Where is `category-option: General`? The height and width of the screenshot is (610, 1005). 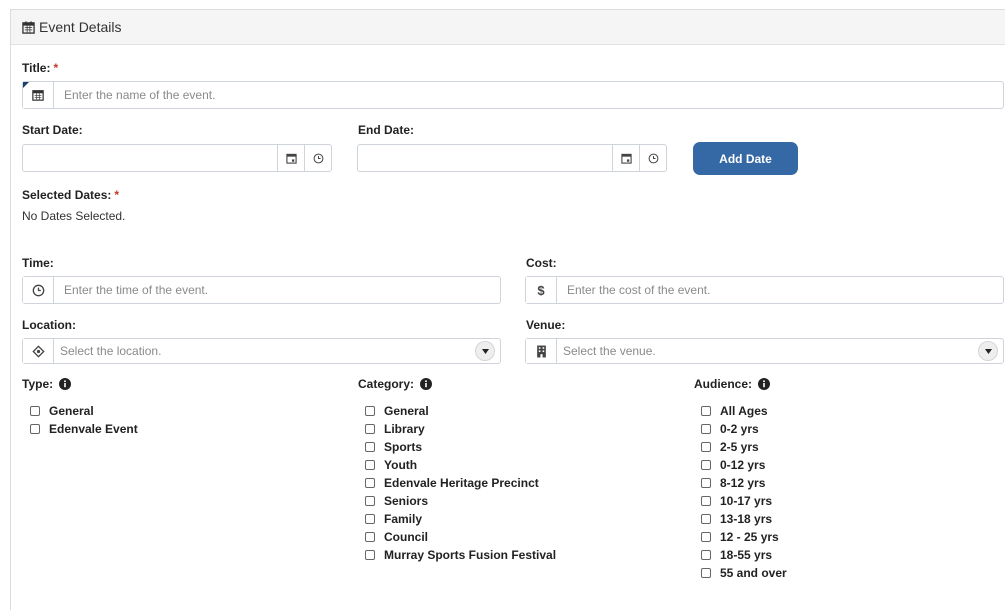 category-option: General is located at coordinates (460, 411).